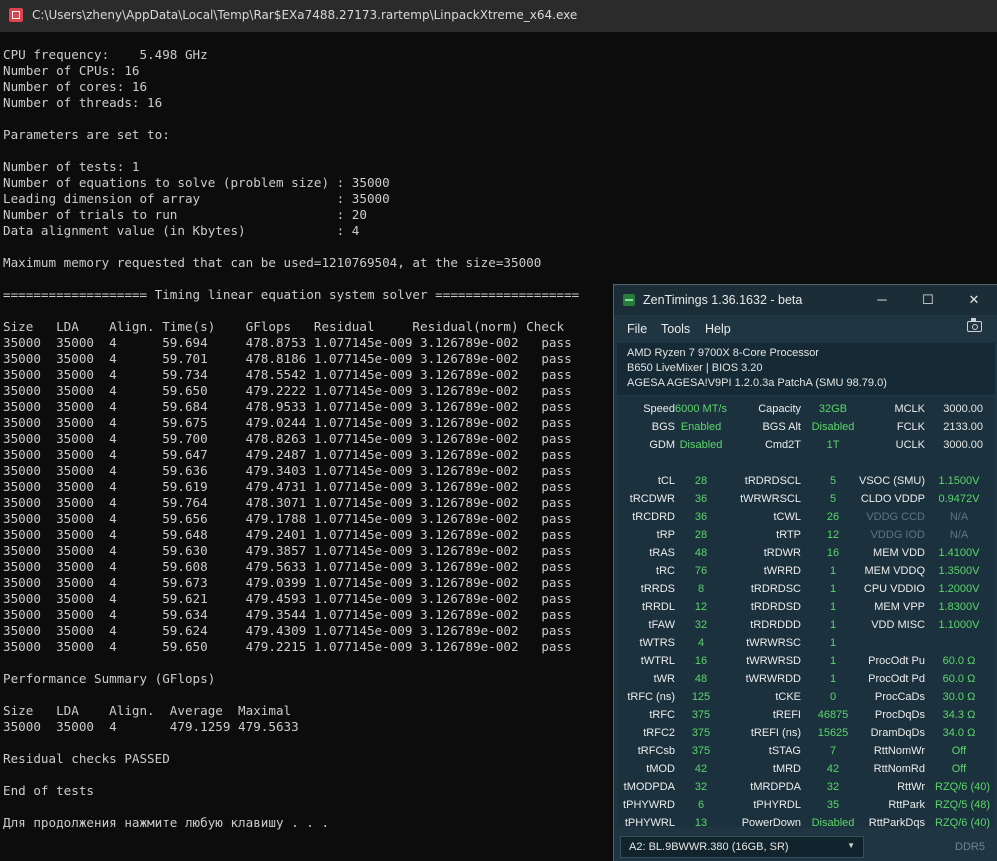  Describe the element at coordinates (899, 697) in the screenshot. I see `timing-label: ProcCaDs` at that location.